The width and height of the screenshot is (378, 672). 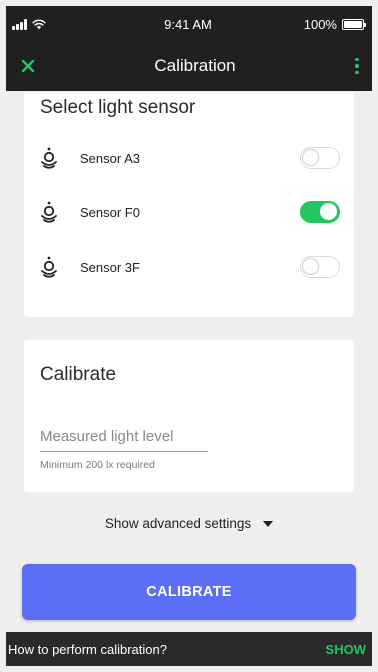 I want to click on advanced-settings-label: Show advanced settings, so click(x=178, y=523).